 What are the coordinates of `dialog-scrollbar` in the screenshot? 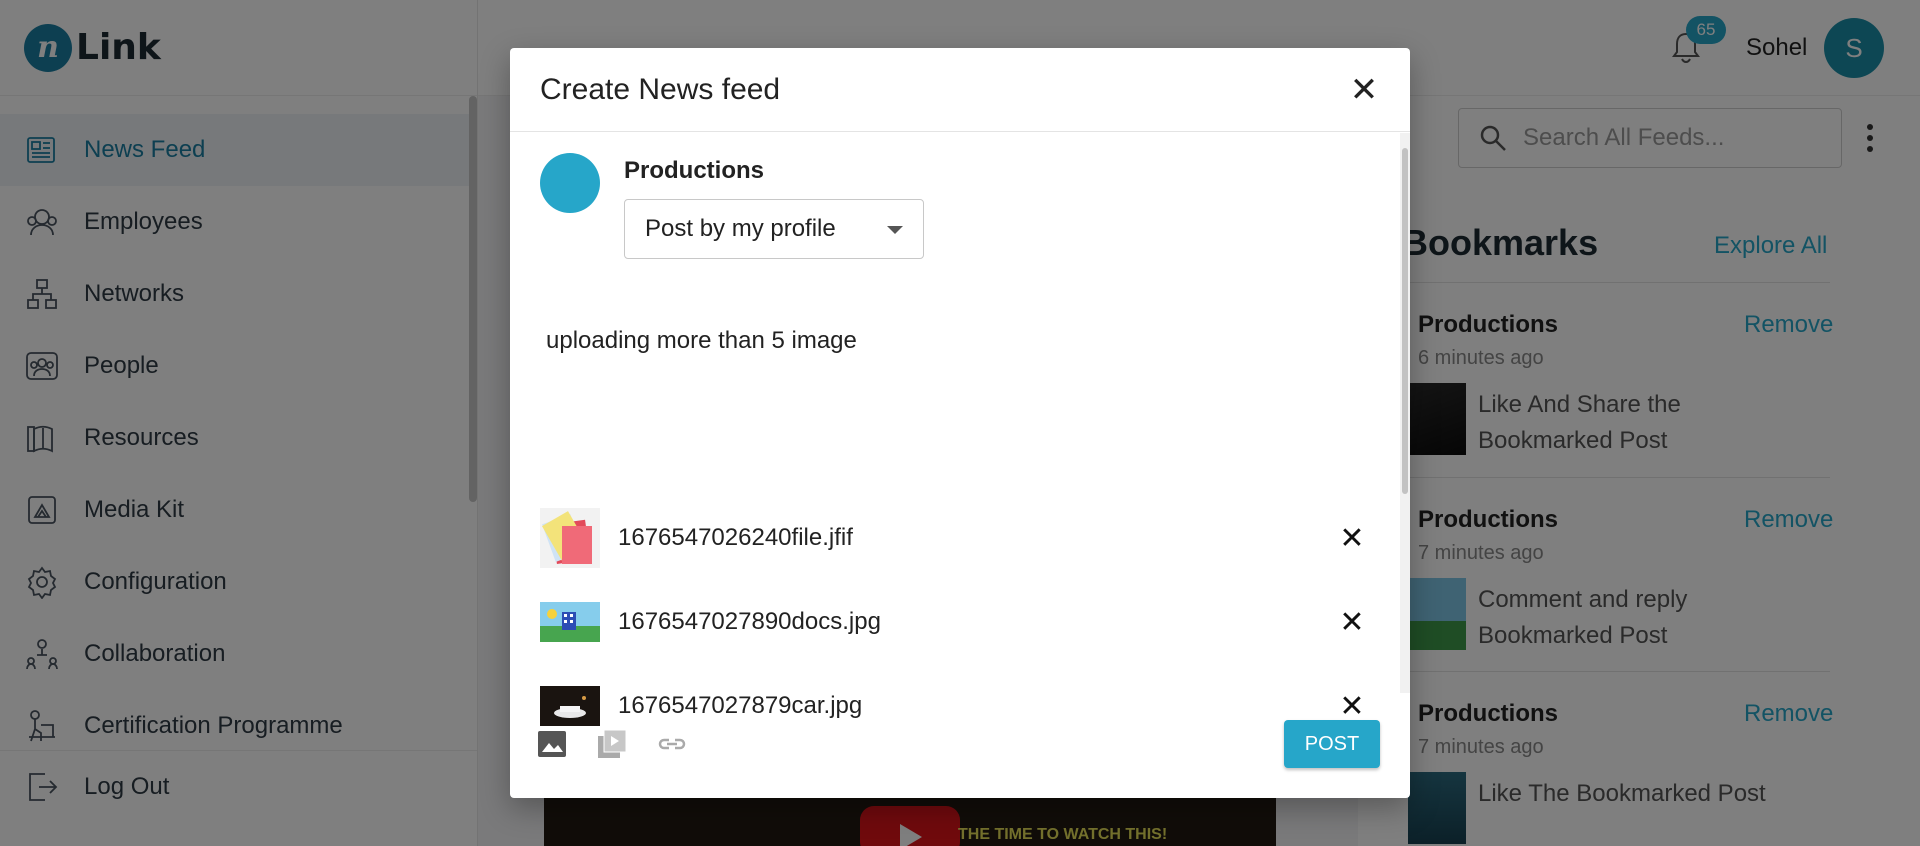 It's located at (1405, 321).